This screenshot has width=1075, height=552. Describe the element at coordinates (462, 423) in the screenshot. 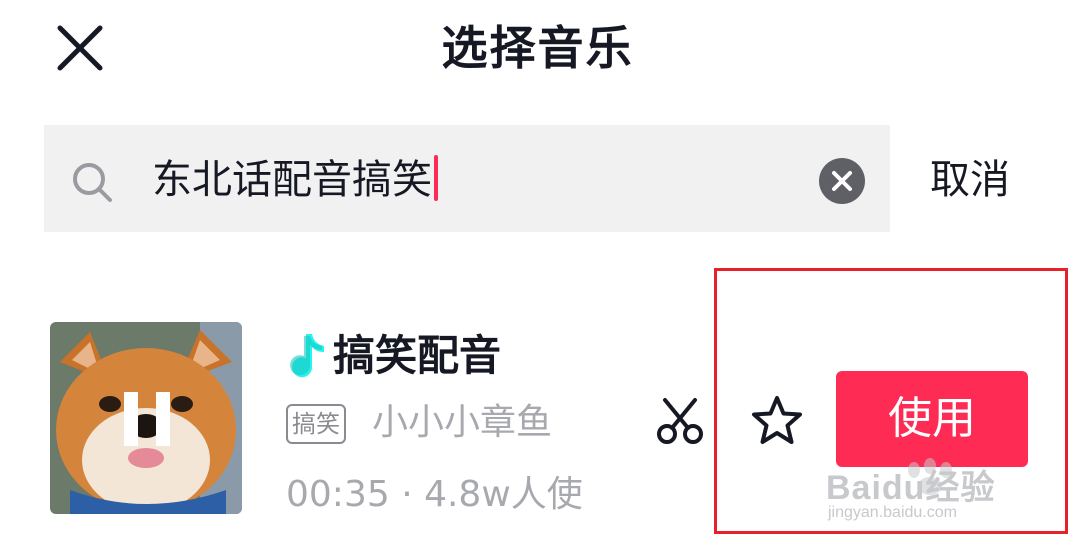

I see `author-name: 小小小章鱼` at that location.